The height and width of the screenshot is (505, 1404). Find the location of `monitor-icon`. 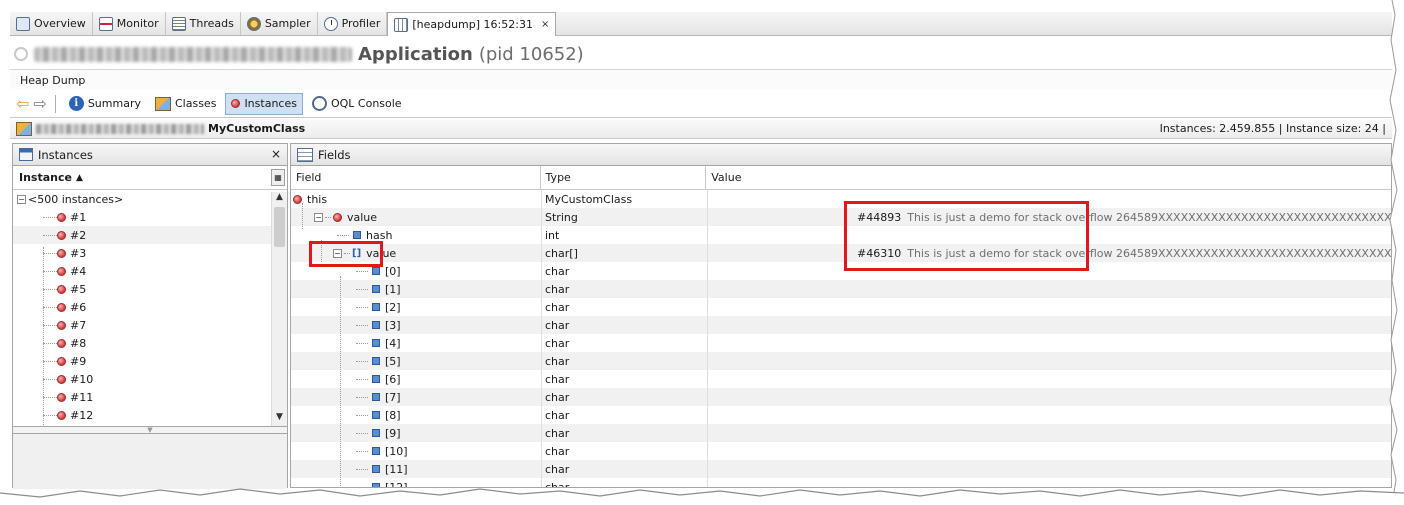

monitor-icon is located at coordinates (105, 23).